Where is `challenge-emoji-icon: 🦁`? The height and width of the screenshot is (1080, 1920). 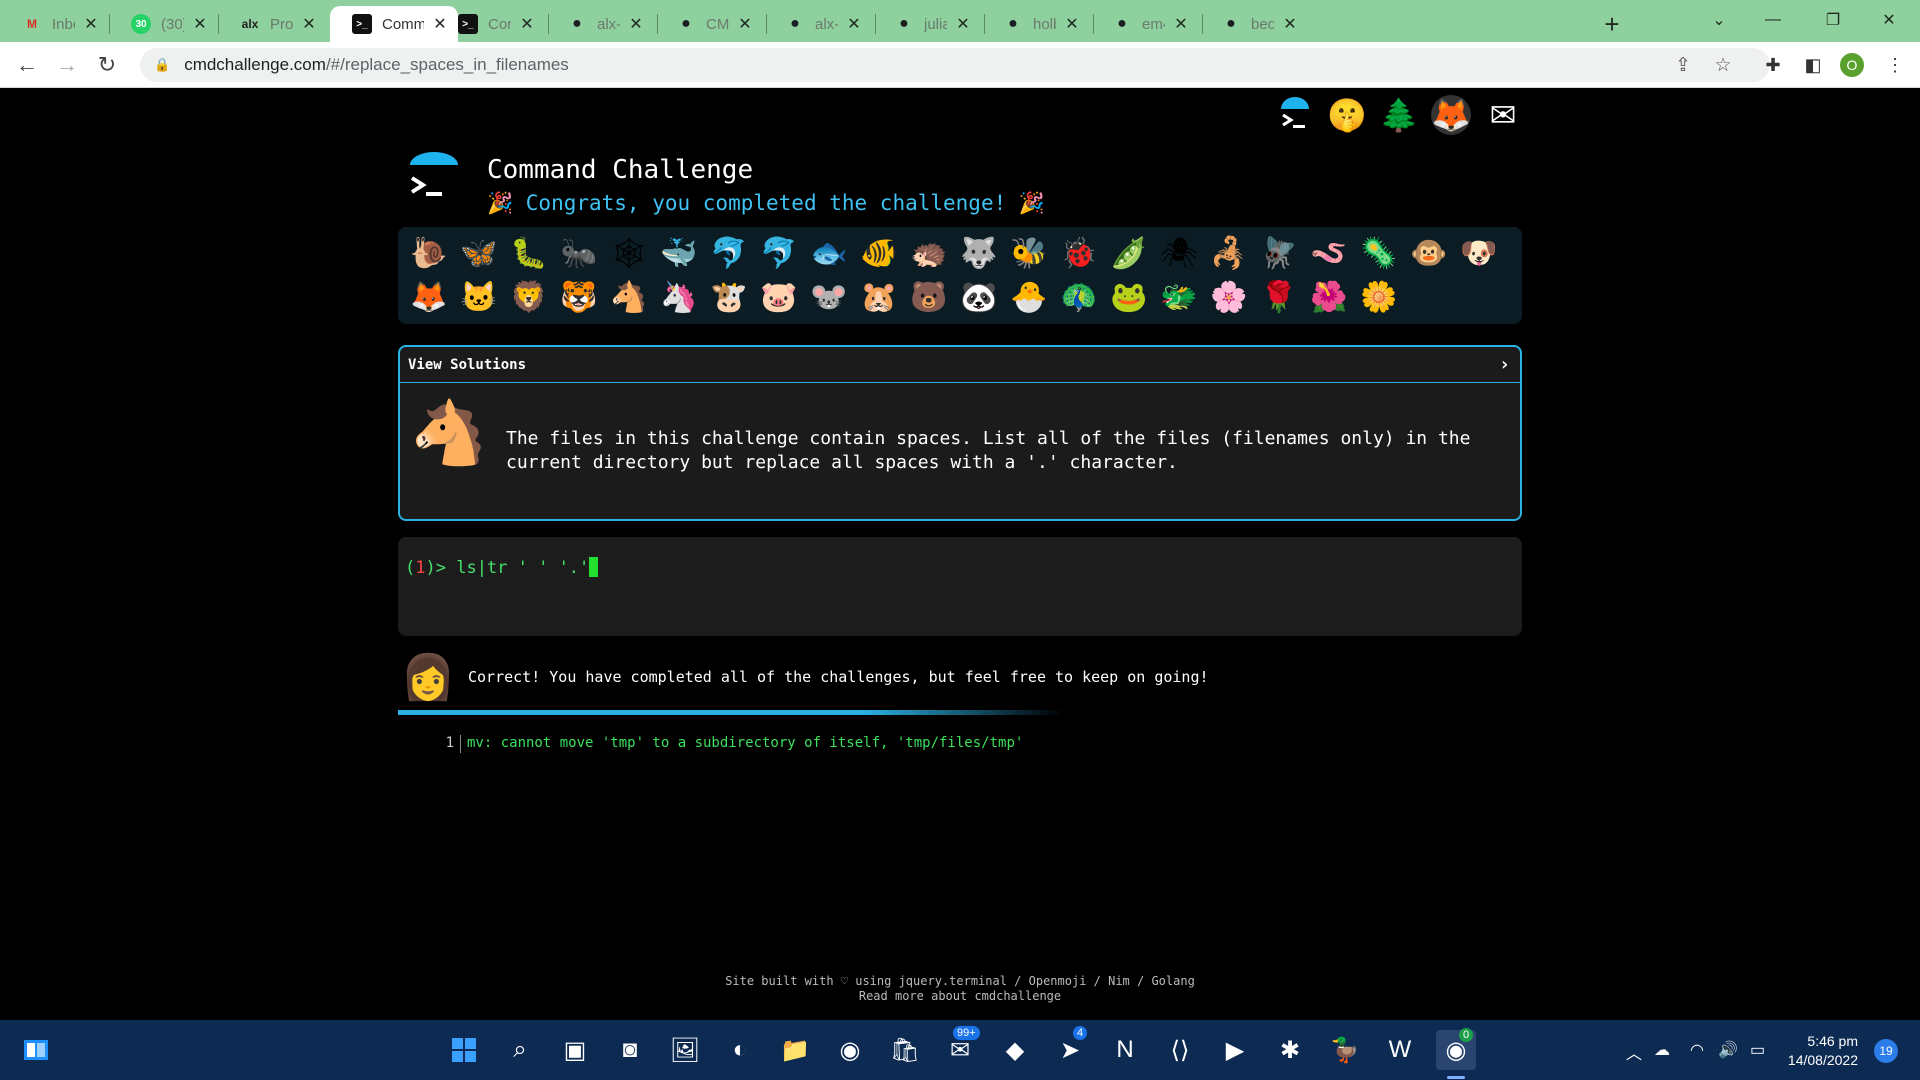 challenge-emoji-icon: 🦁 is located at coordinates (529, 298).